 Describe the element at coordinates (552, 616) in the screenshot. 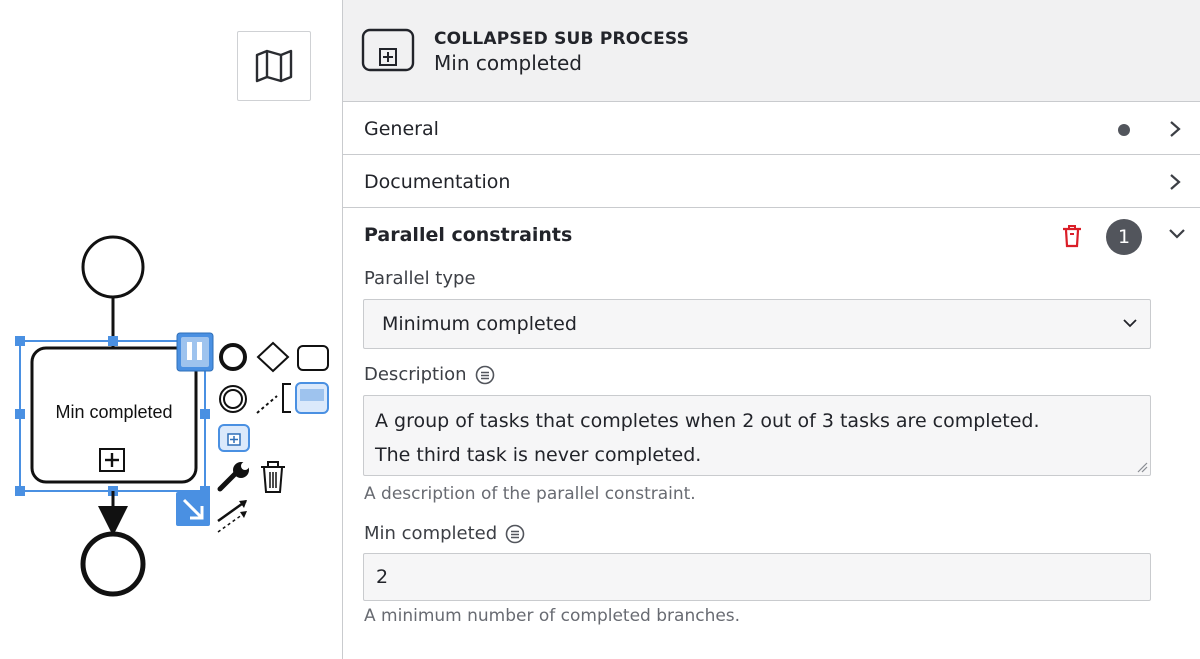

I see `min-completed-hint: A minimum number of completed branches.` at that location.